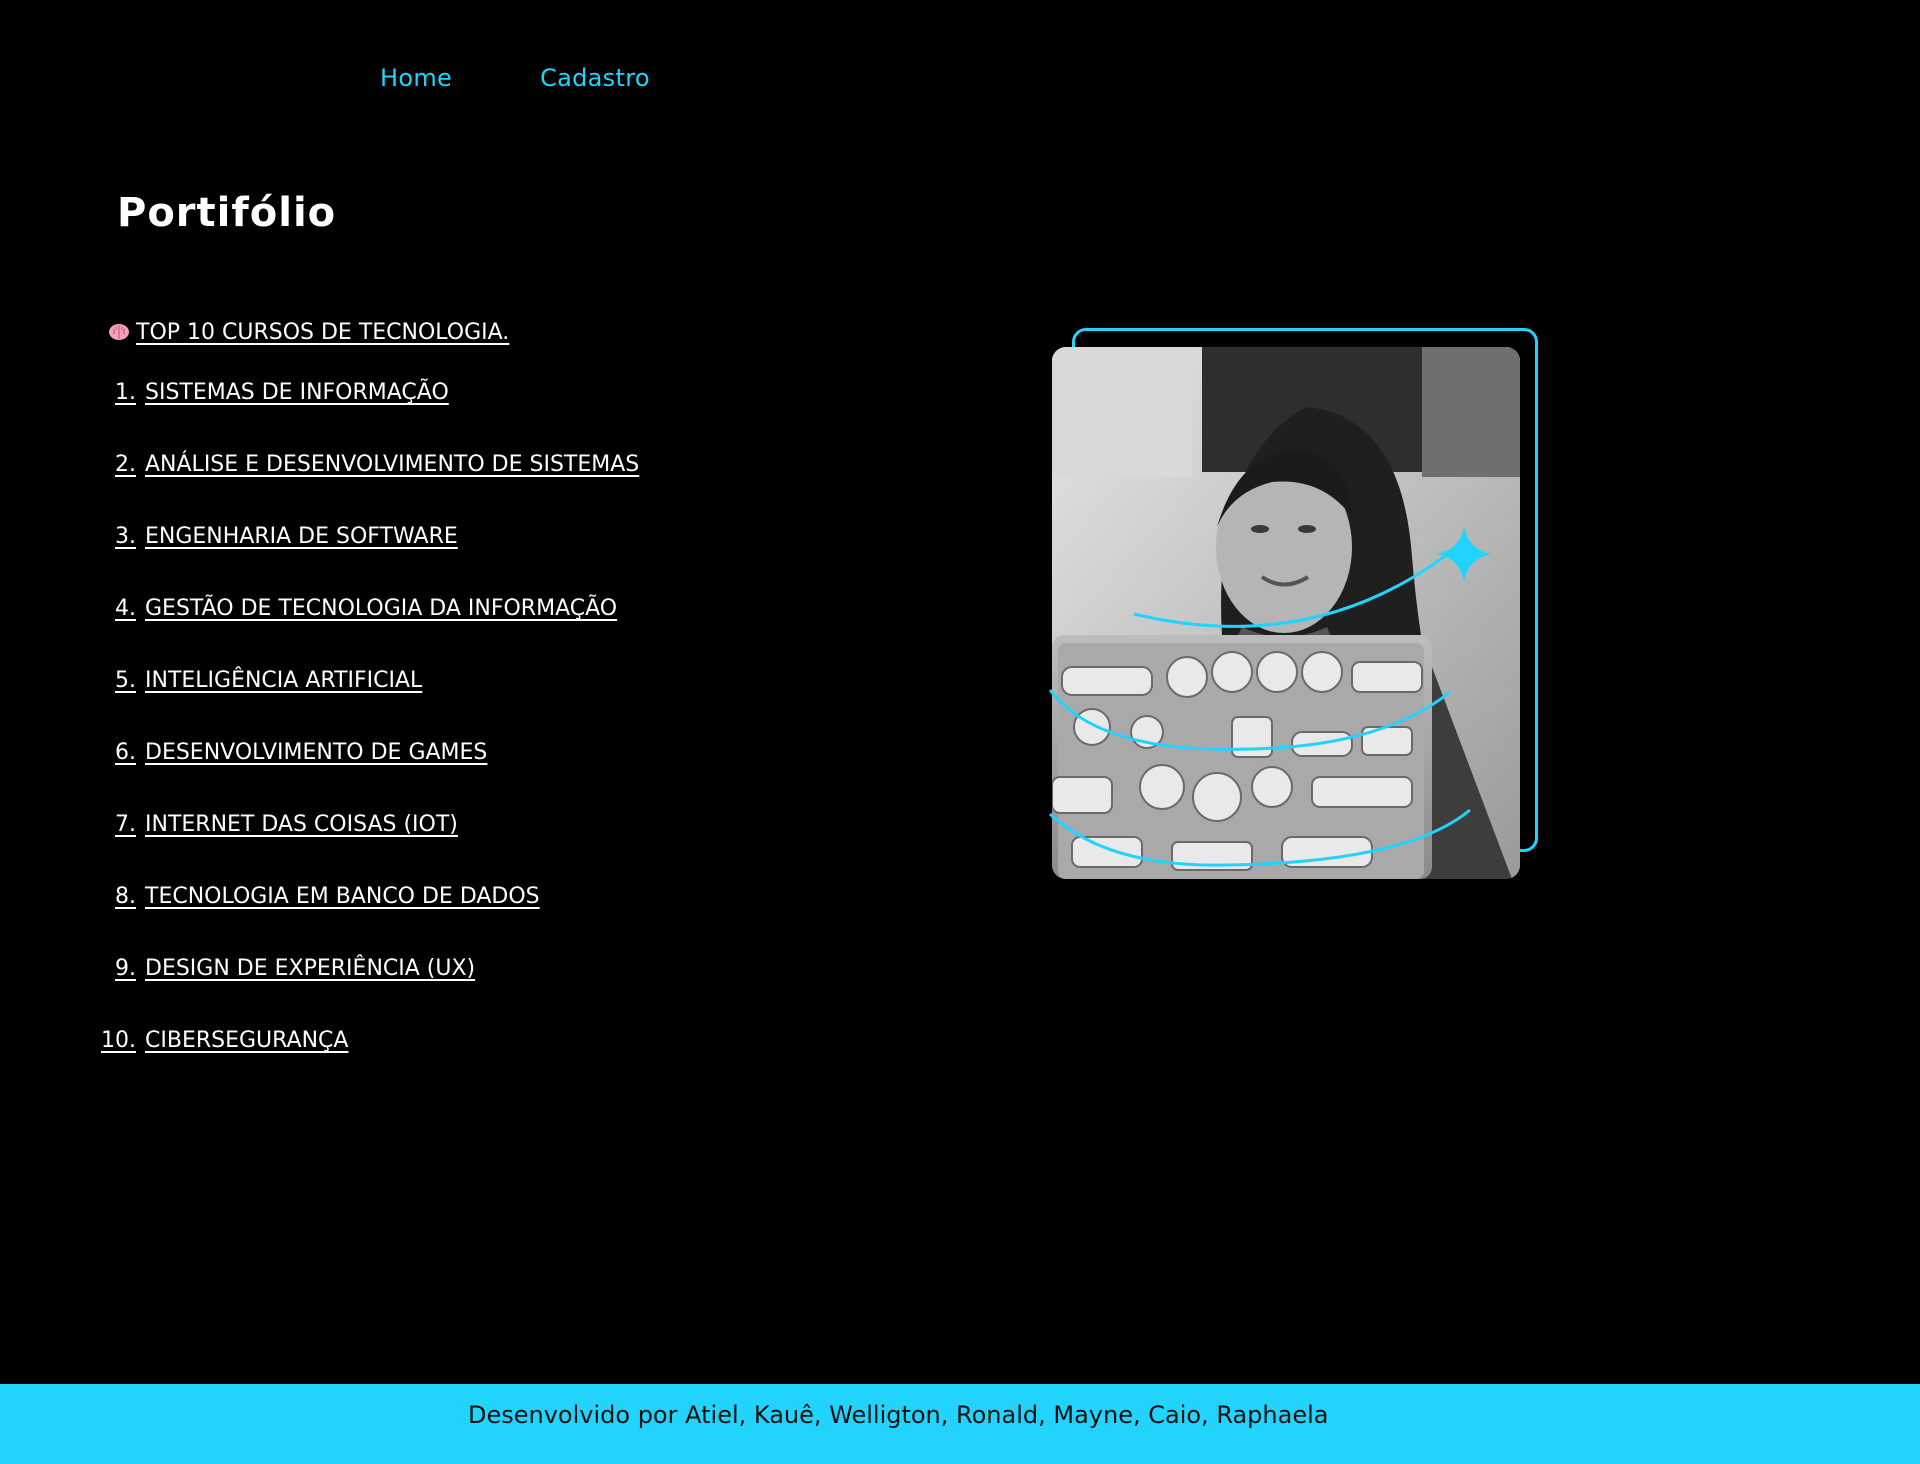  I want to click on course-number: 1., so click(125, 392).